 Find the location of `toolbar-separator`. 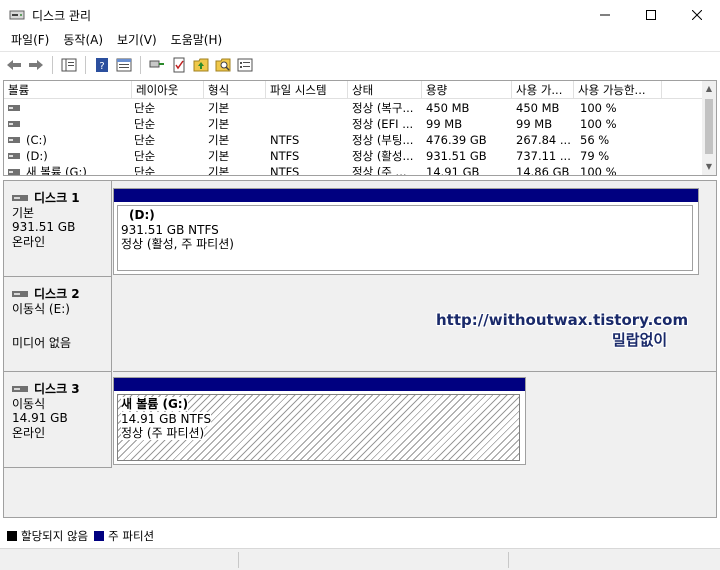

toolbar-separator is located at coordinates (52, 65).